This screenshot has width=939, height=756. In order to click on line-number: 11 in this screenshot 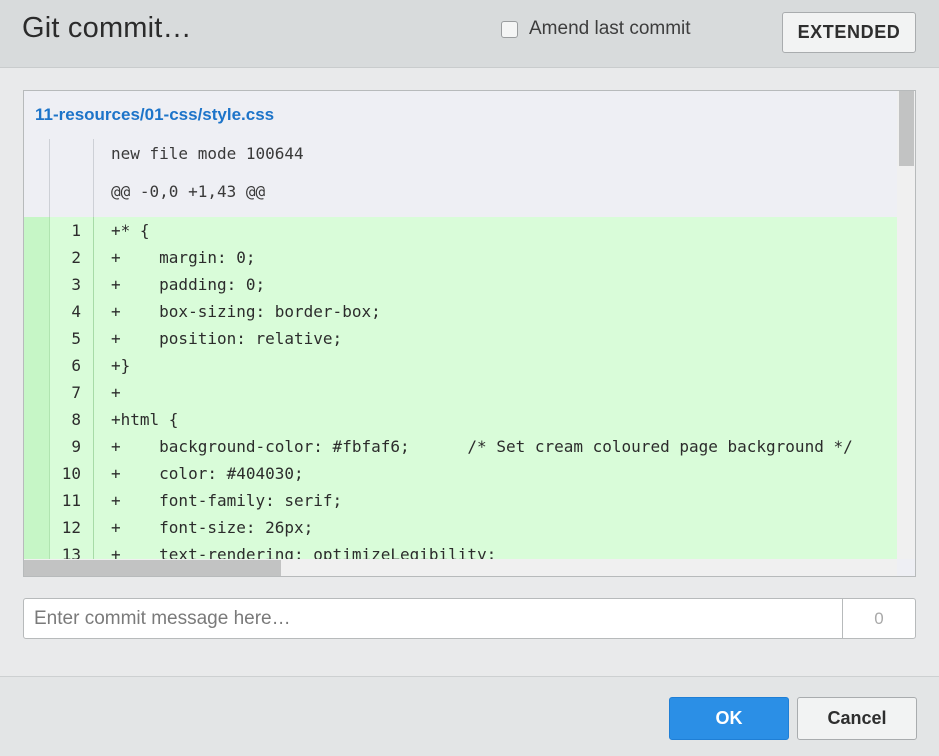, I will do `click(71, 500)`.